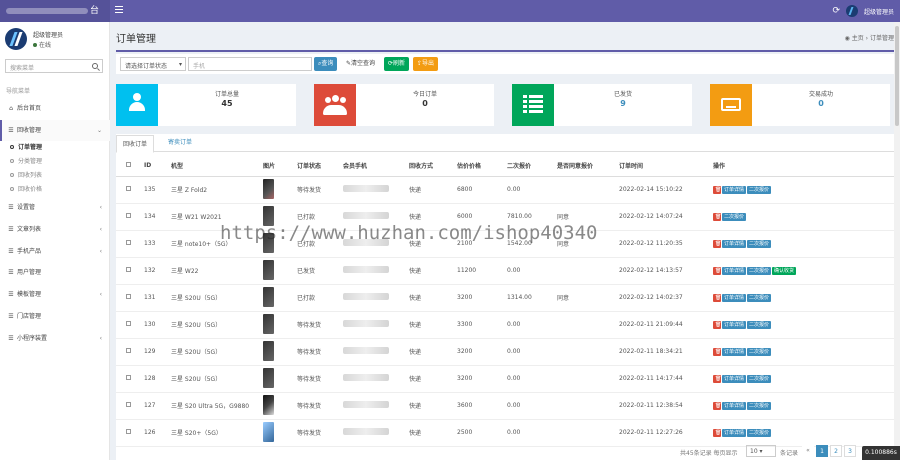 This screenshot has height=460, width=900. What do you see at coordinates (897, 234) in the screenshot?
I see `page-scrollbar` at bounding box center [897, 234].